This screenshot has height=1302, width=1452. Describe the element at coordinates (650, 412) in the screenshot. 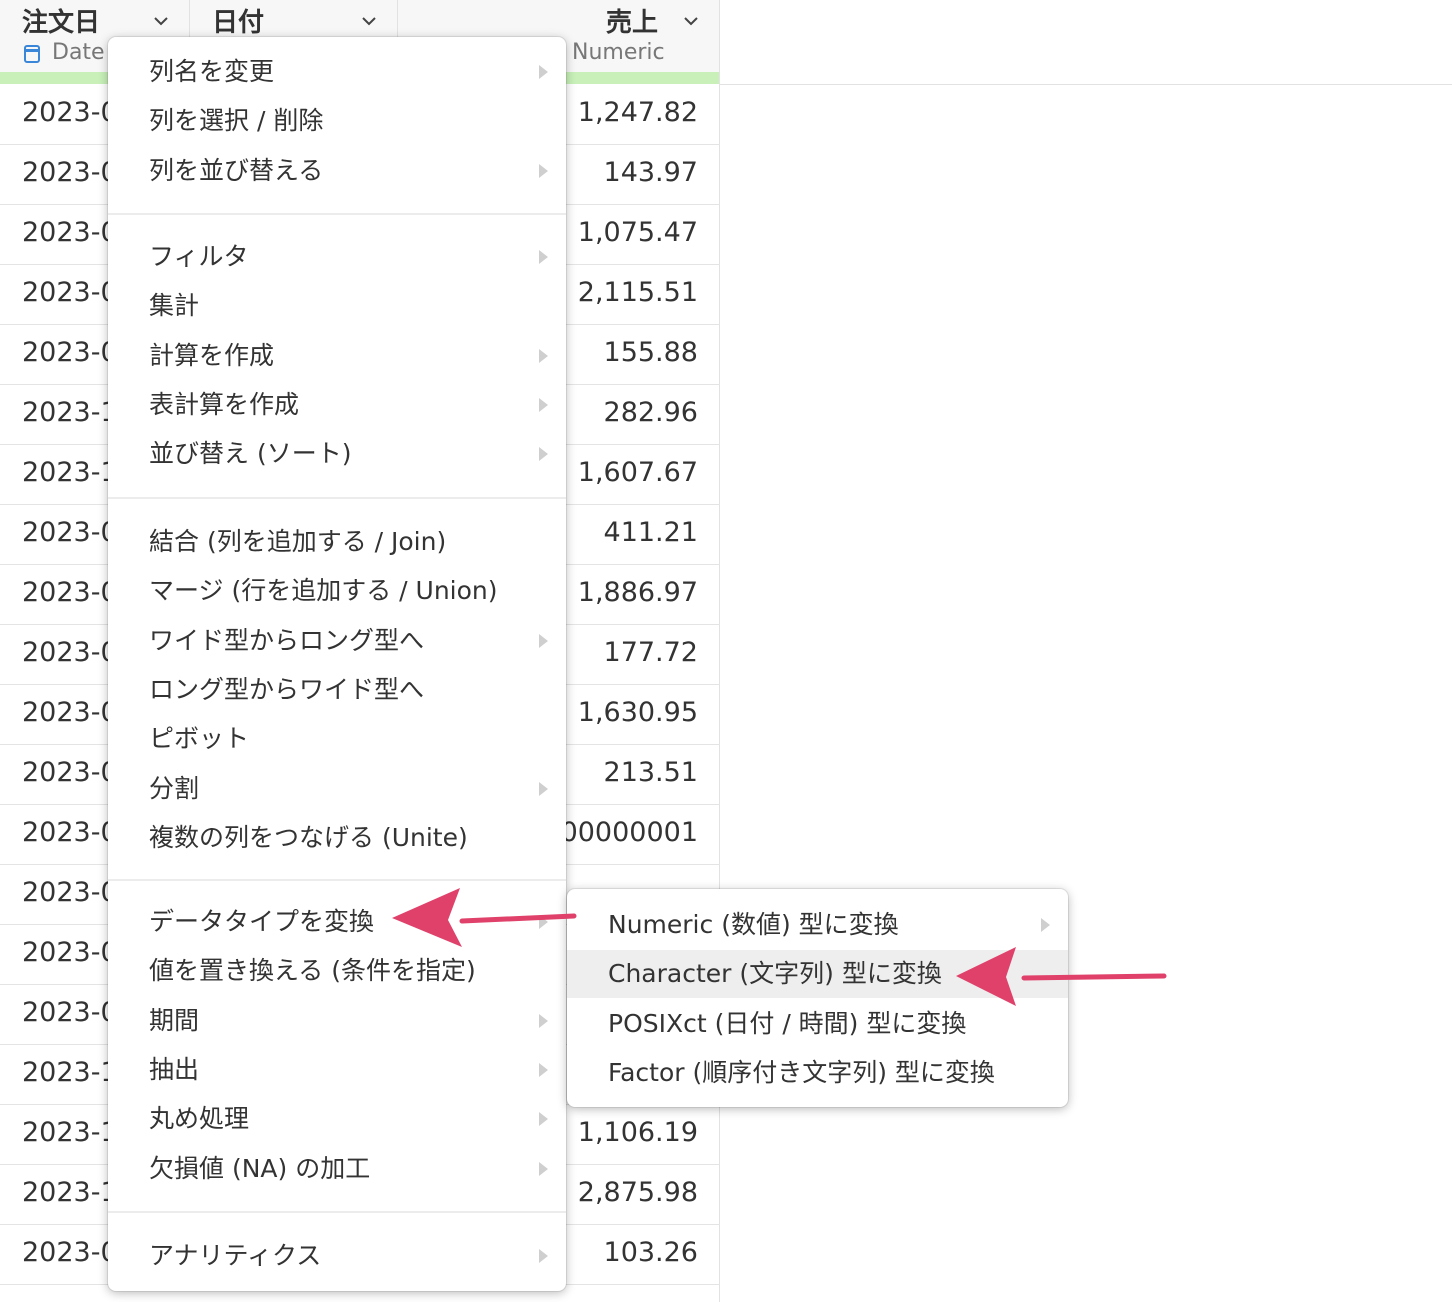

I see `sales-cell: 282.96` at that location.